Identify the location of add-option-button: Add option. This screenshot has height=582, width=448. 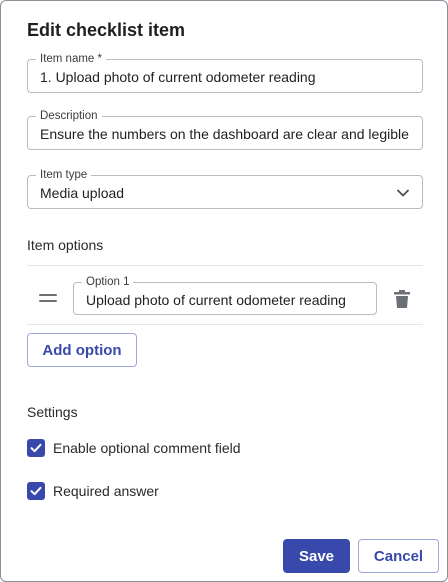
(82, 350).